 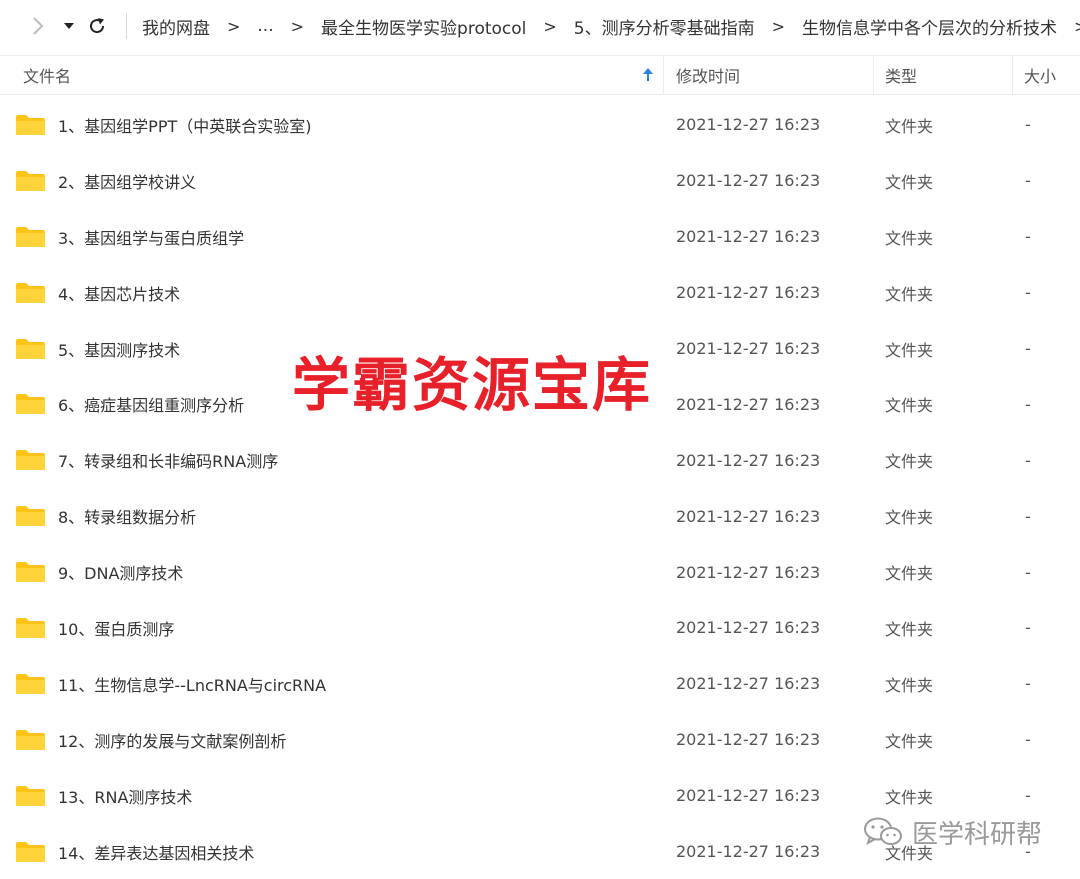 What do you see at coordinates (119, 293) in the screenshot?
I see `file-name: 4、基因芯片技术` at bounding box center [119, 293].